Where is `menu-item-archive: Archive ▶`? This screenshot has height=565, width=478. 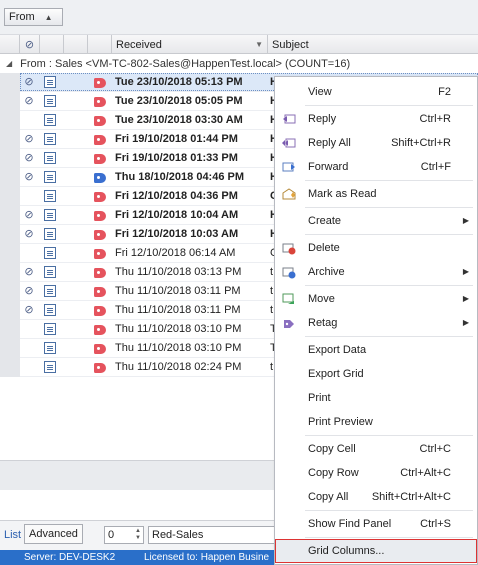 menu-item-archive: Archive ▶ is located at coordinates (376, 272).